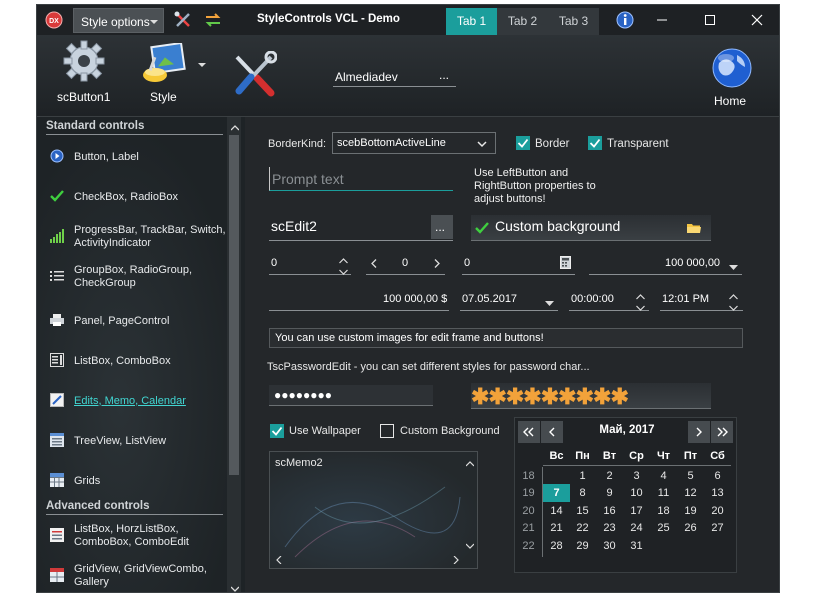 This screenshot has height=593, width=817. I want to click on password-edit-1: ●●●●●●●●, so click(351, 395).